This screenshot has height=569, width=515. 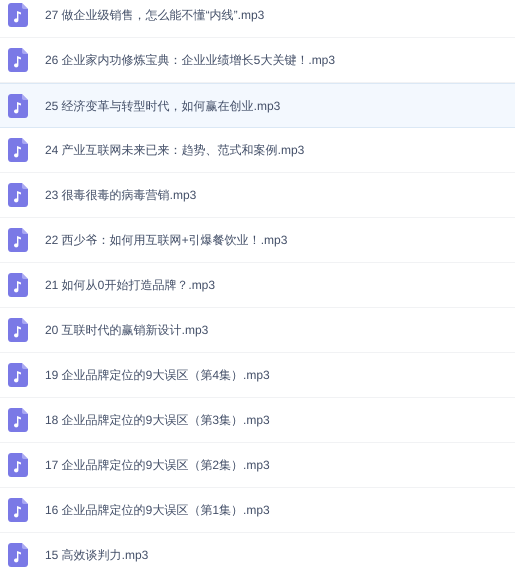 What do you see at coordinates (130, 285) in the screenshot?
I see `file-name: 21 如何从0开始打造品牌？.mp3` at bounding box center [130, 285].